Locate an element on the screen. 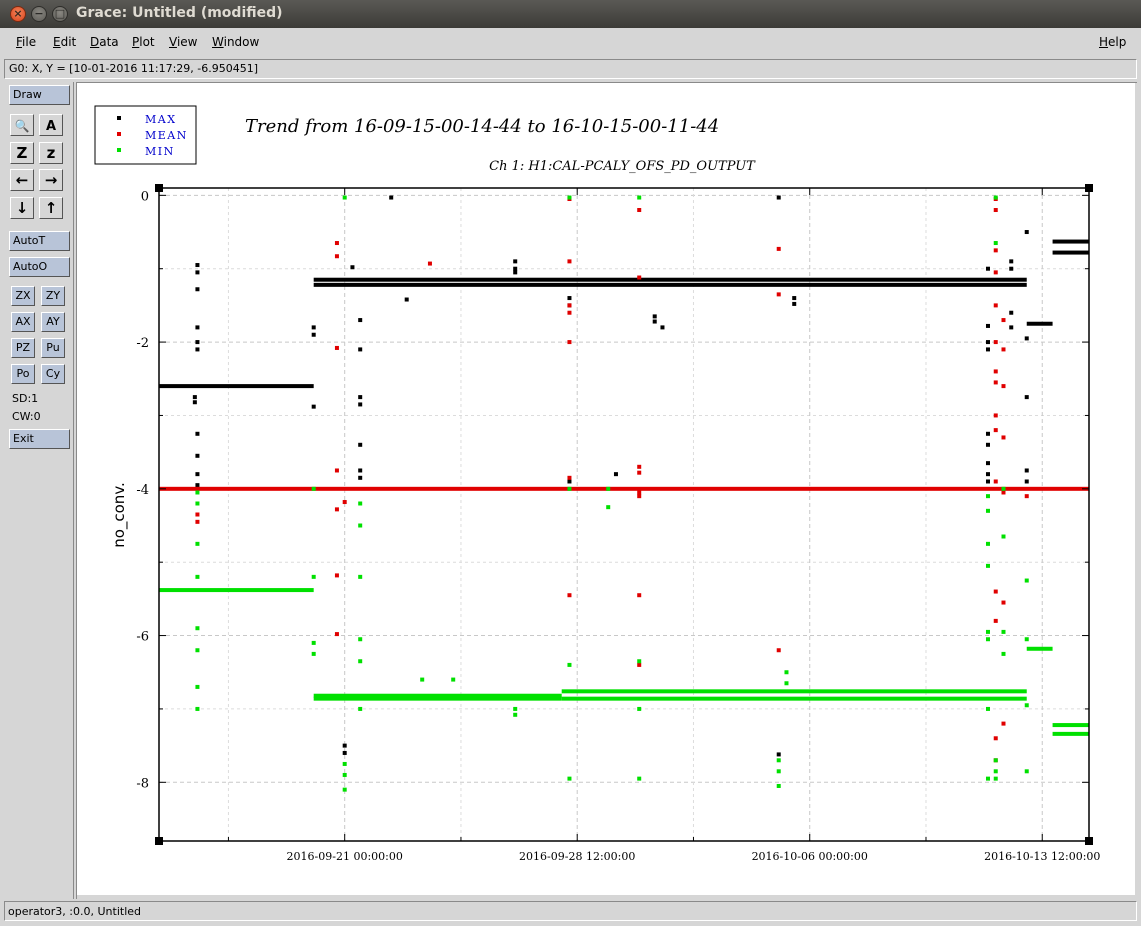 The height and width of the screenshot is (926, 1141). ax-button: AX is located at coordinates (23, 322).